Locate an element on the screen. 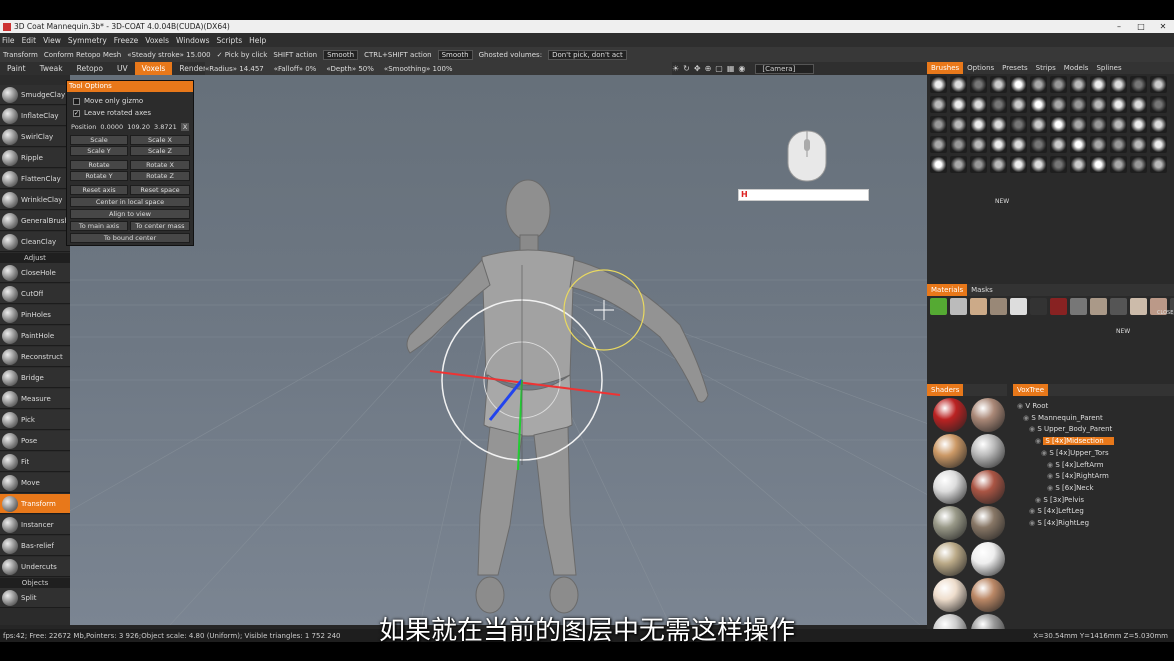 This screenshot has width=1174, height=661. tab-voxtree: VoxTree is located at coordinates (1031, 390).